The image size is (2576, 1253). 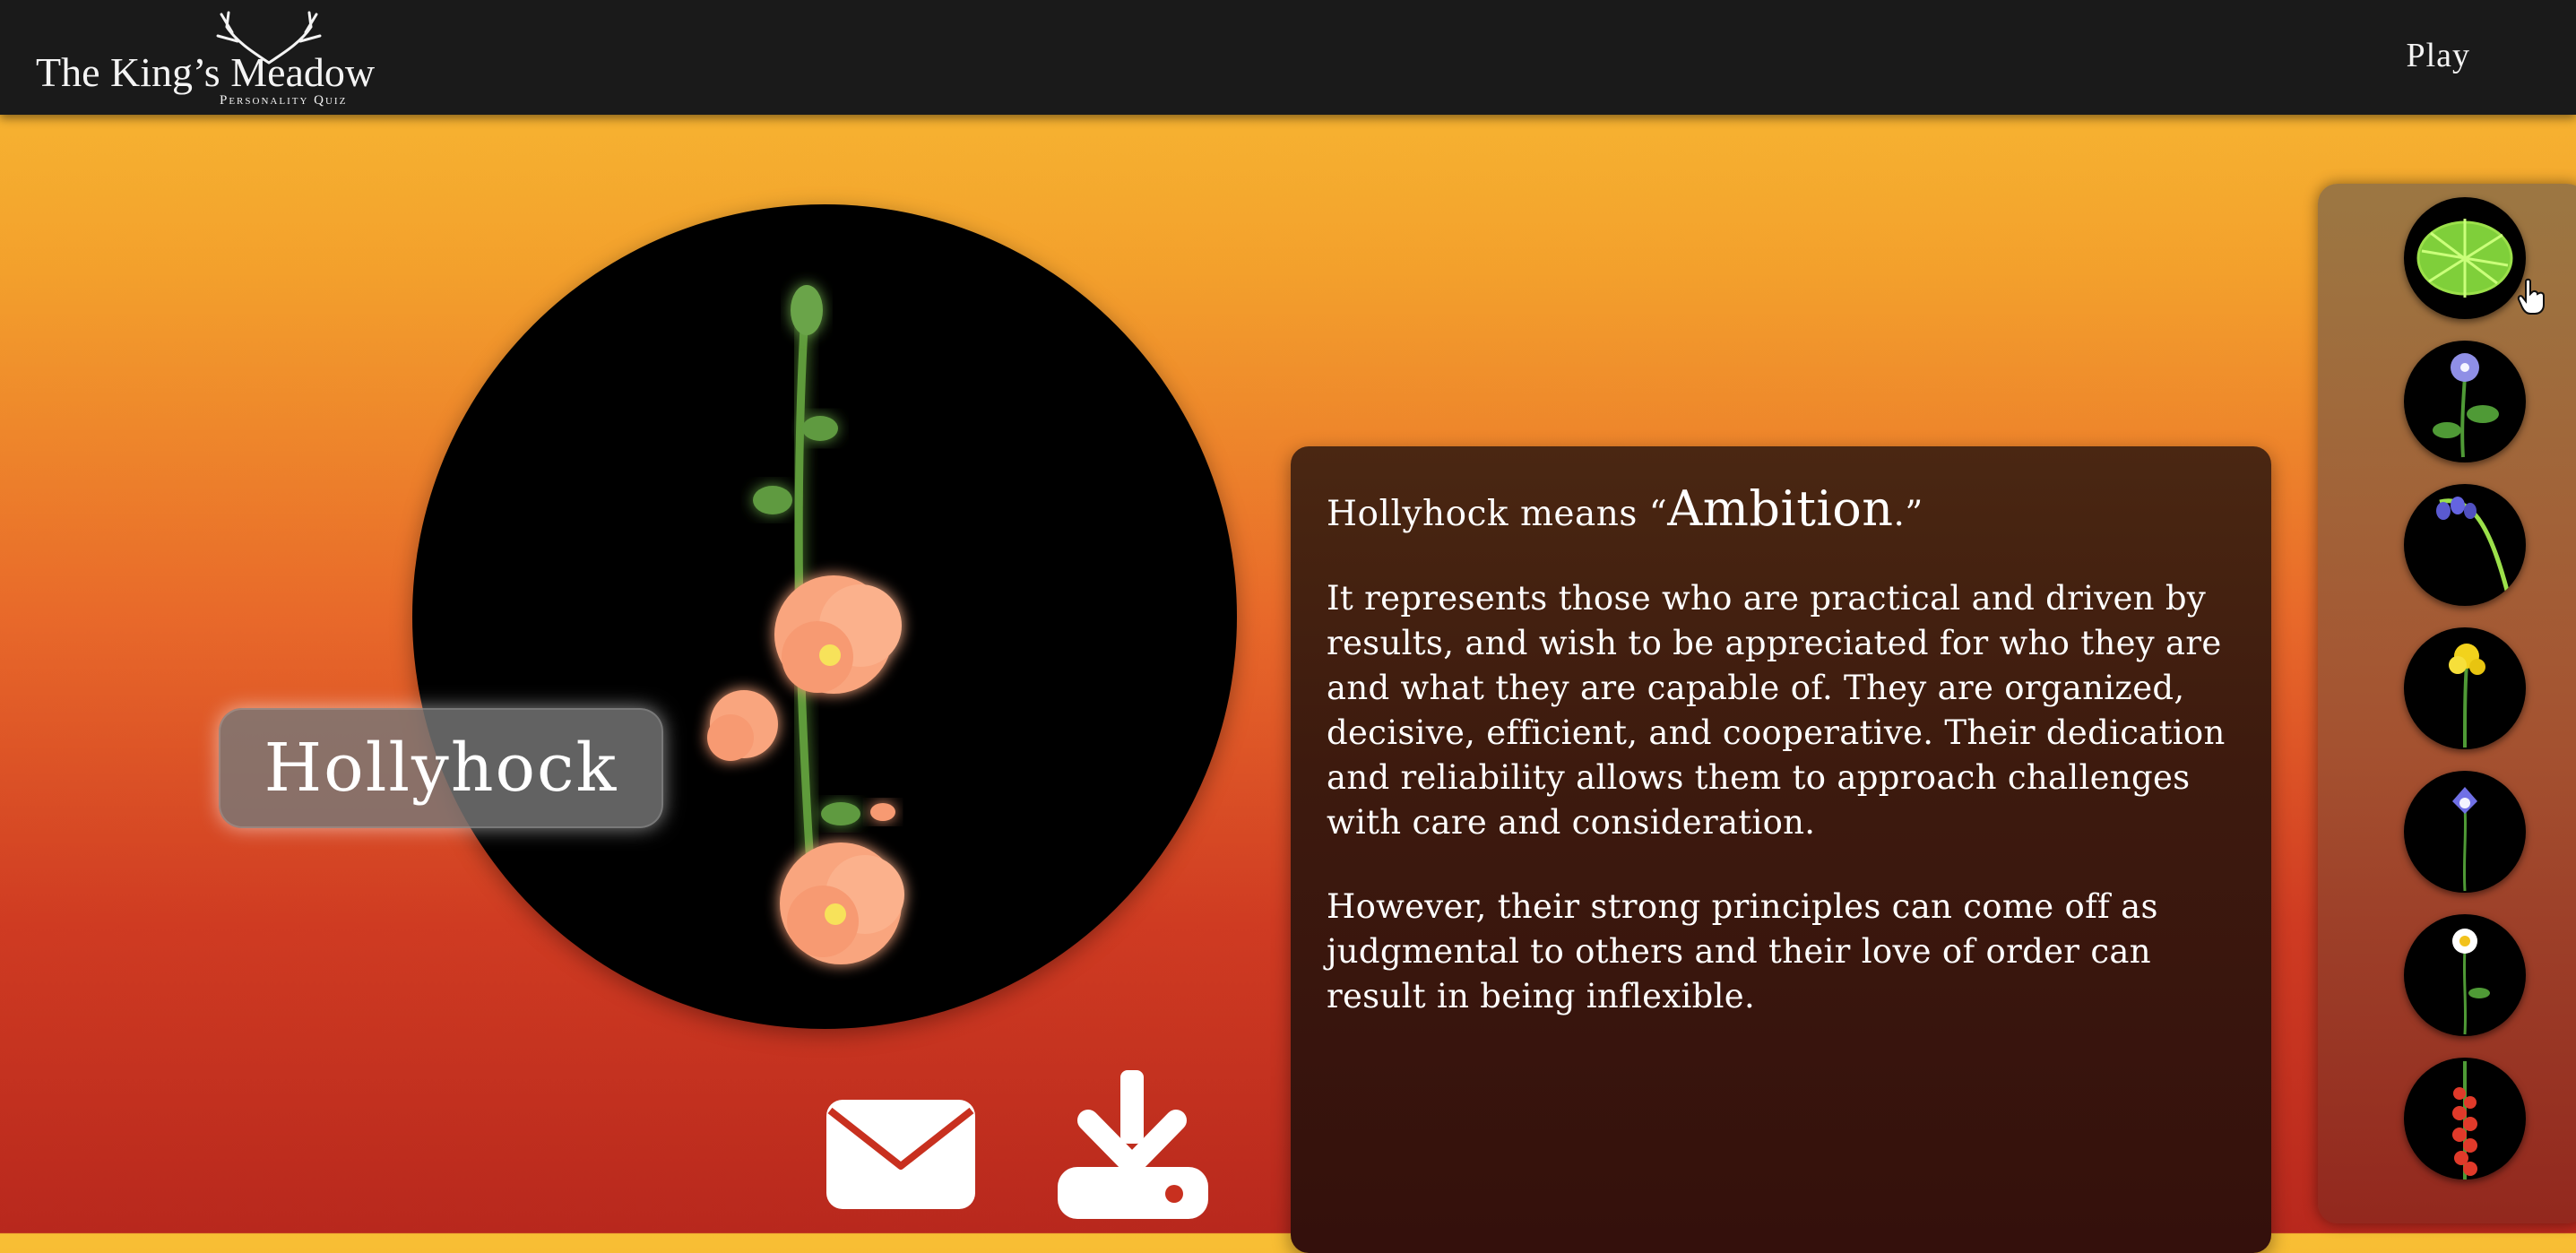 I want to click on thumbnail-bluebell, so click(x=2465, y=545).